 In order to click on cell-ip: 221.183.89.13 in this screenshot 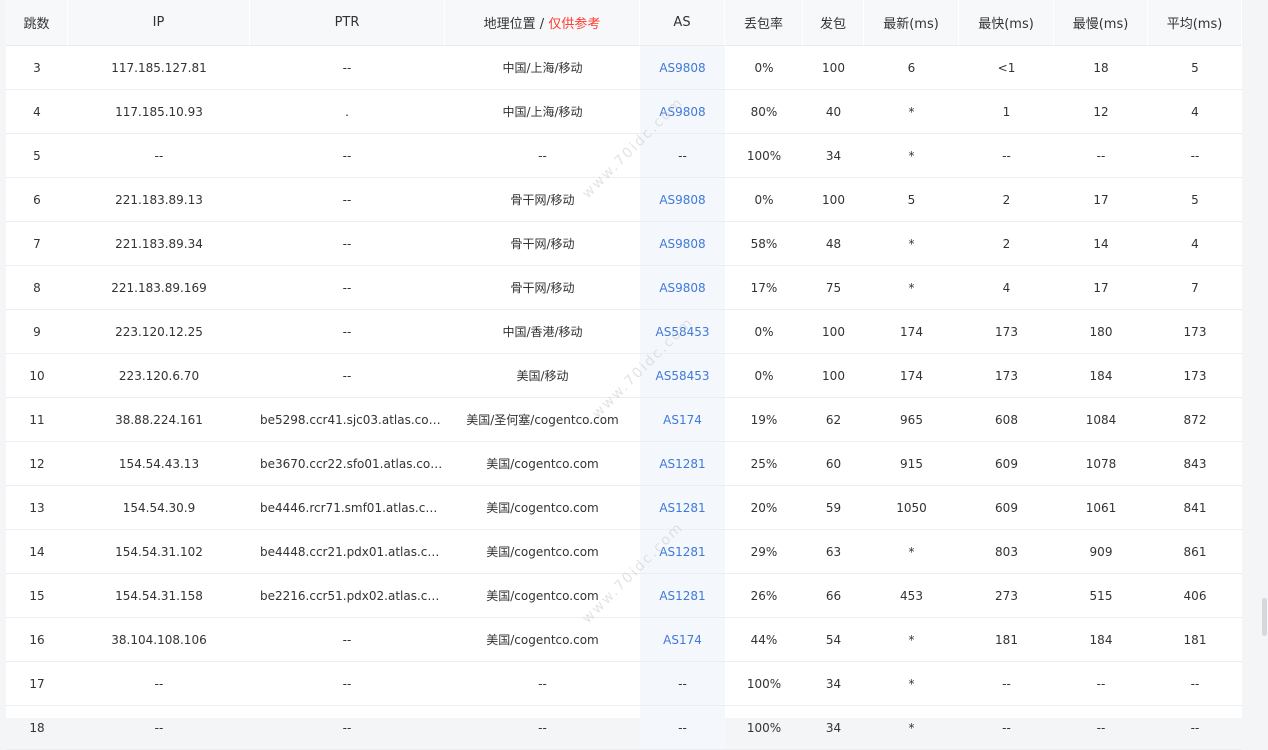, I will do `click(159, 200)`.